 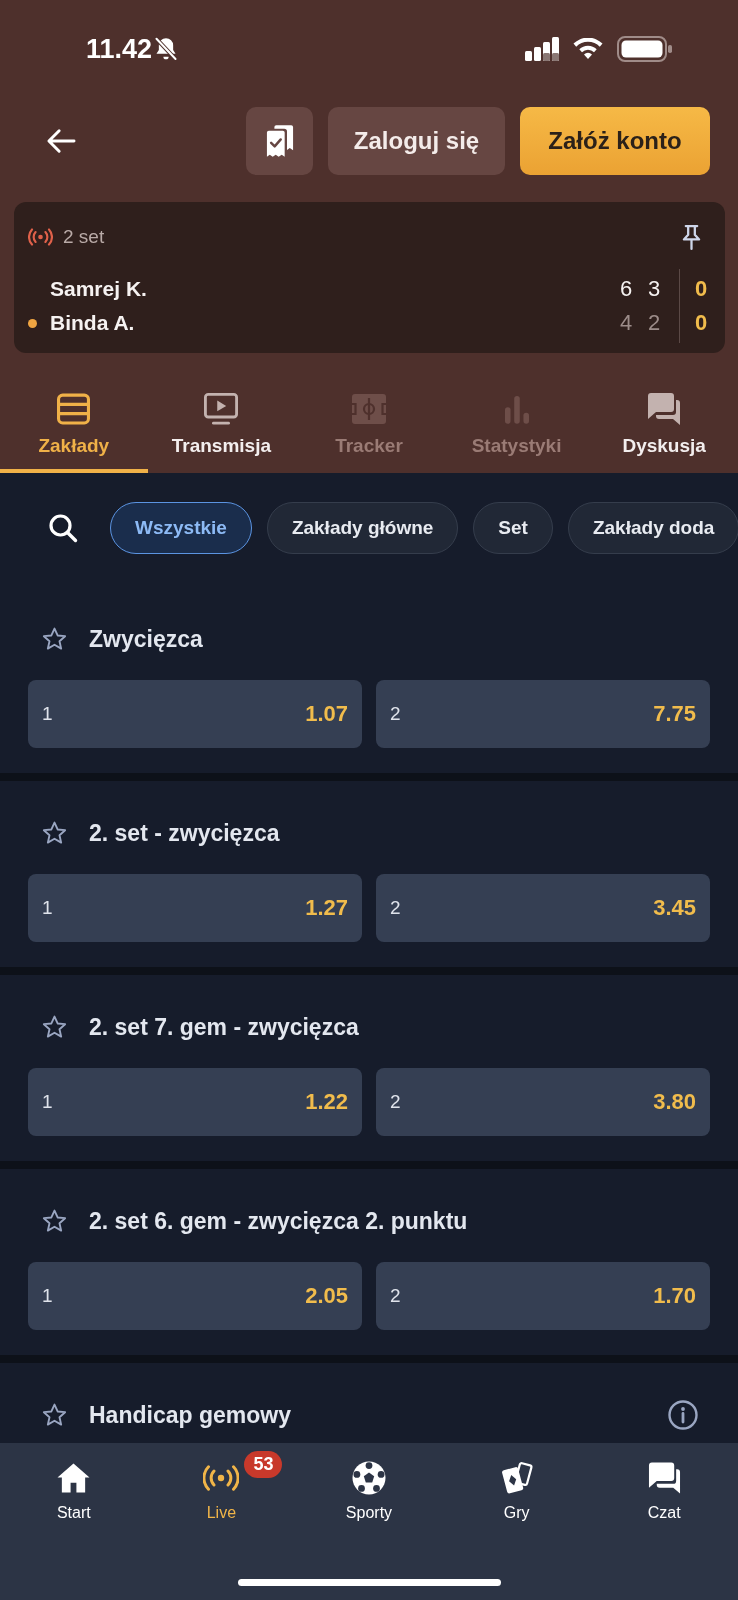 What do you see at coordinates (416, 141) in the screenshot?
I see `login-button: Zaloguj się` at bounding box center [416, 141].